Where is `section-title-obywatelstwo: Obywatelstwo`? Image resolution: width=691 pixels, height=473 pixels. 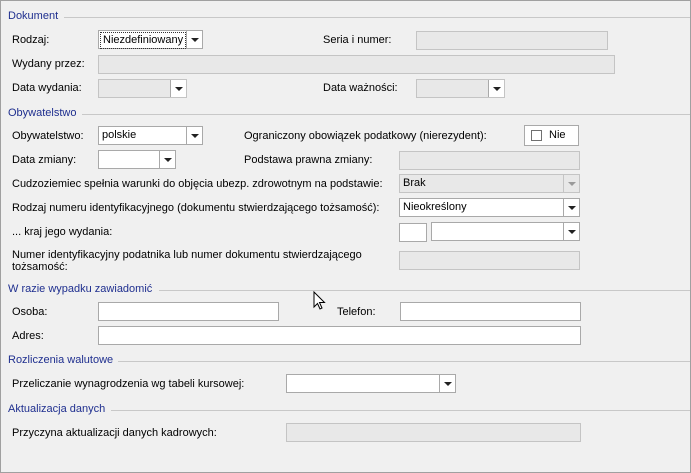 section-title-obywatelstwo: Obywatelstwo is located at coordinates (42, 113).